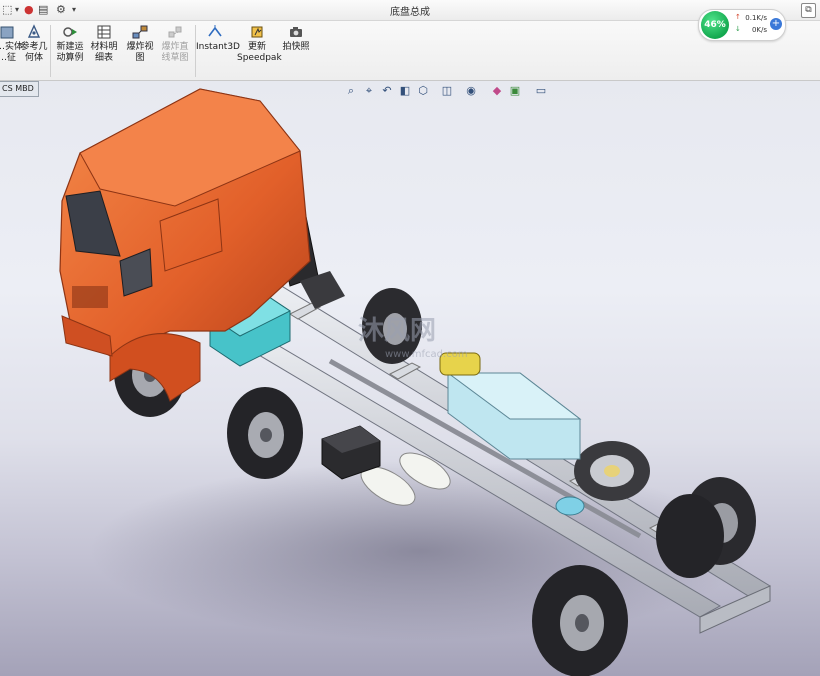 This screenshot has height=676, width=820. What do you see at coordinates (218, 38) in the screenshot?
I see `instant3d-button: Instant3D` at bounding box center [218, 38].